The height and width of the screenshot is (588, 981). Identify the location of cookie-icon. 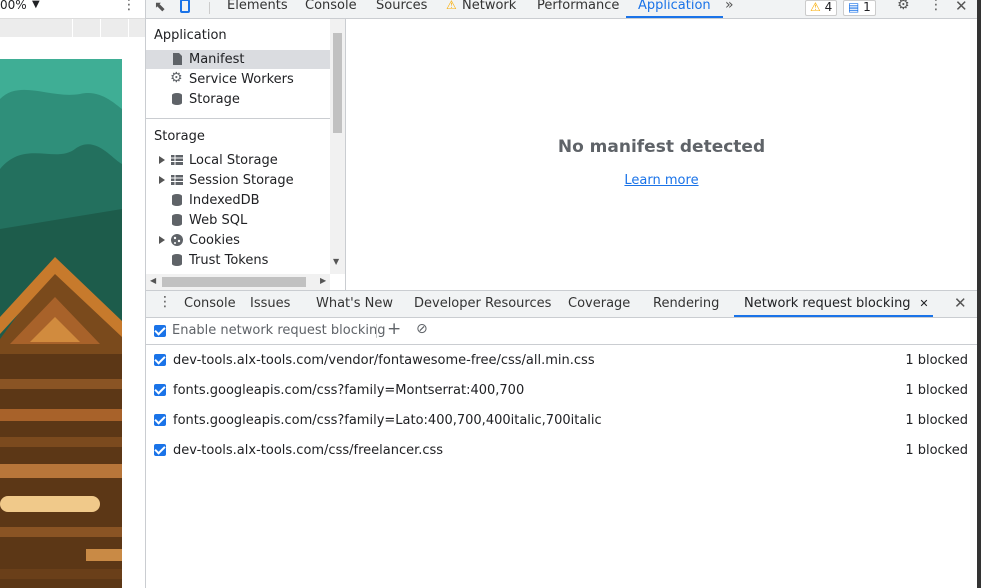
(177, 240).